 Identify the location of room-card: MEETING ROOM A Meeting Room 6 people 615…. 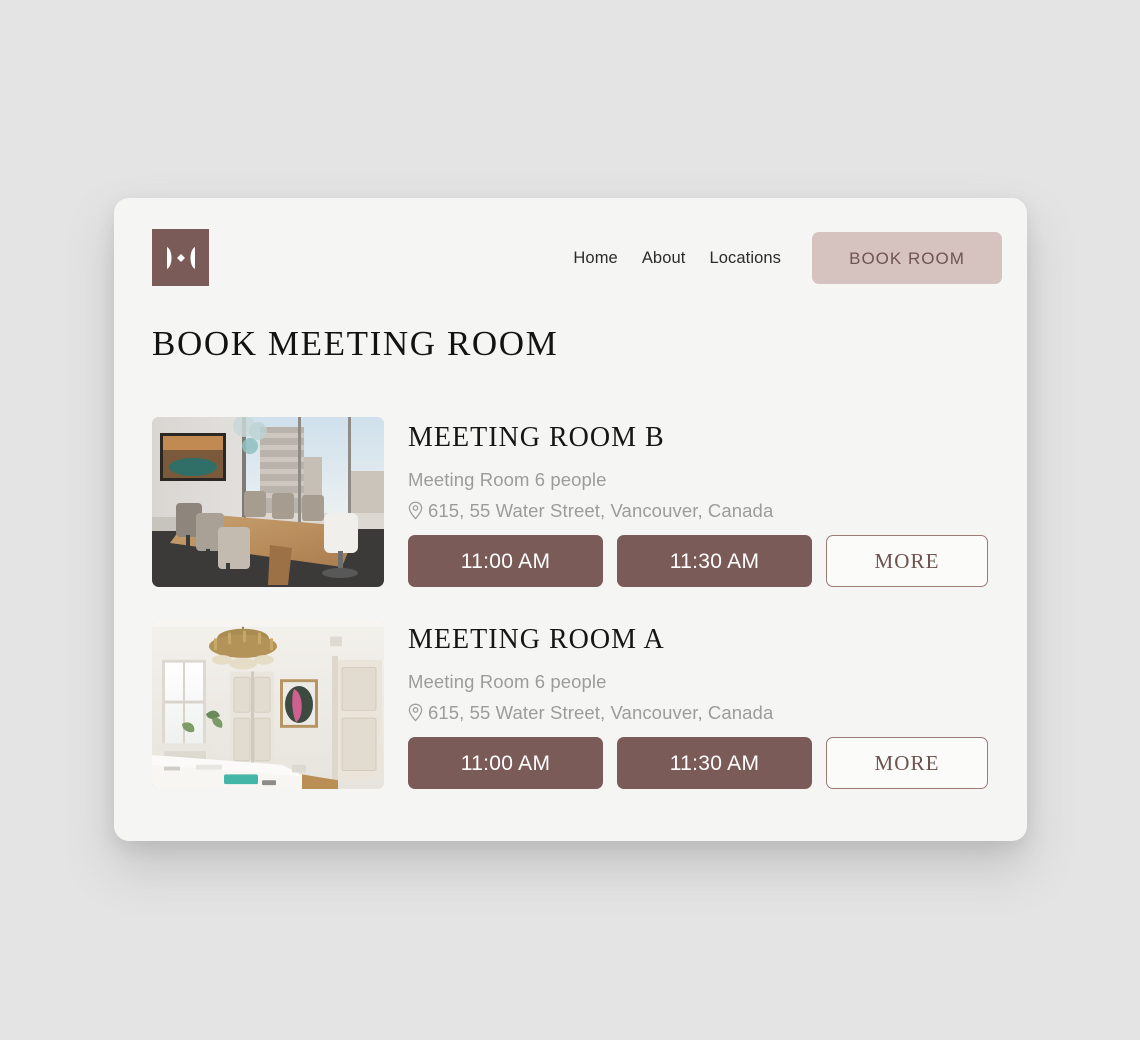
(571, 704).